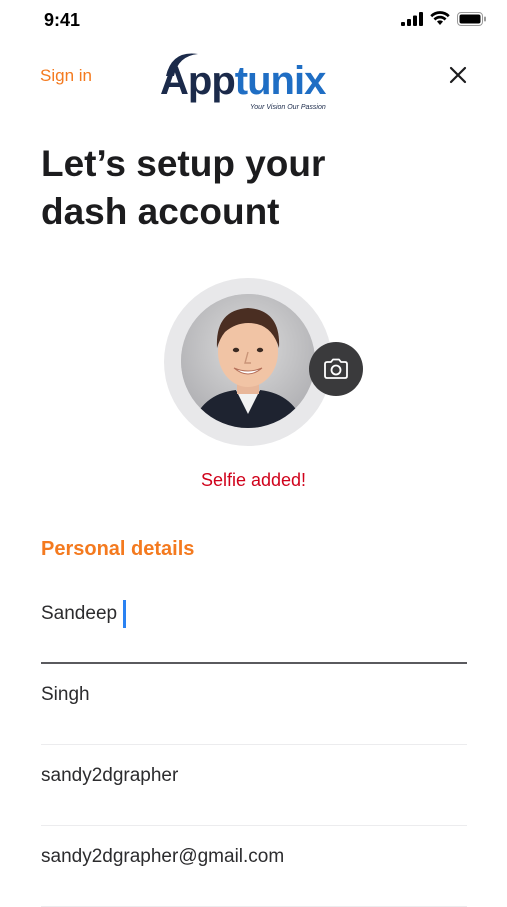  I want to click on first-name-input, so click(254, 614).